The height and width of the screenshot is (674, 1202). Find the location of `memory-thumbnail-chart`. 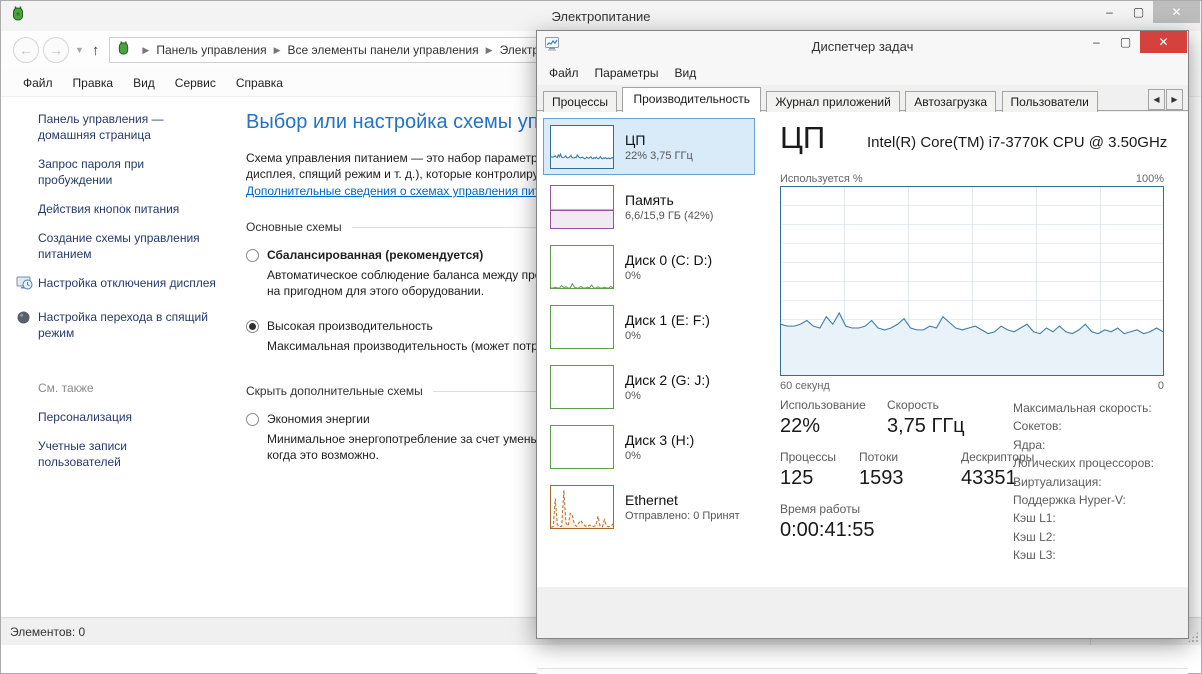

memory-thumbnail-chart is located at coordinates (582, 206).